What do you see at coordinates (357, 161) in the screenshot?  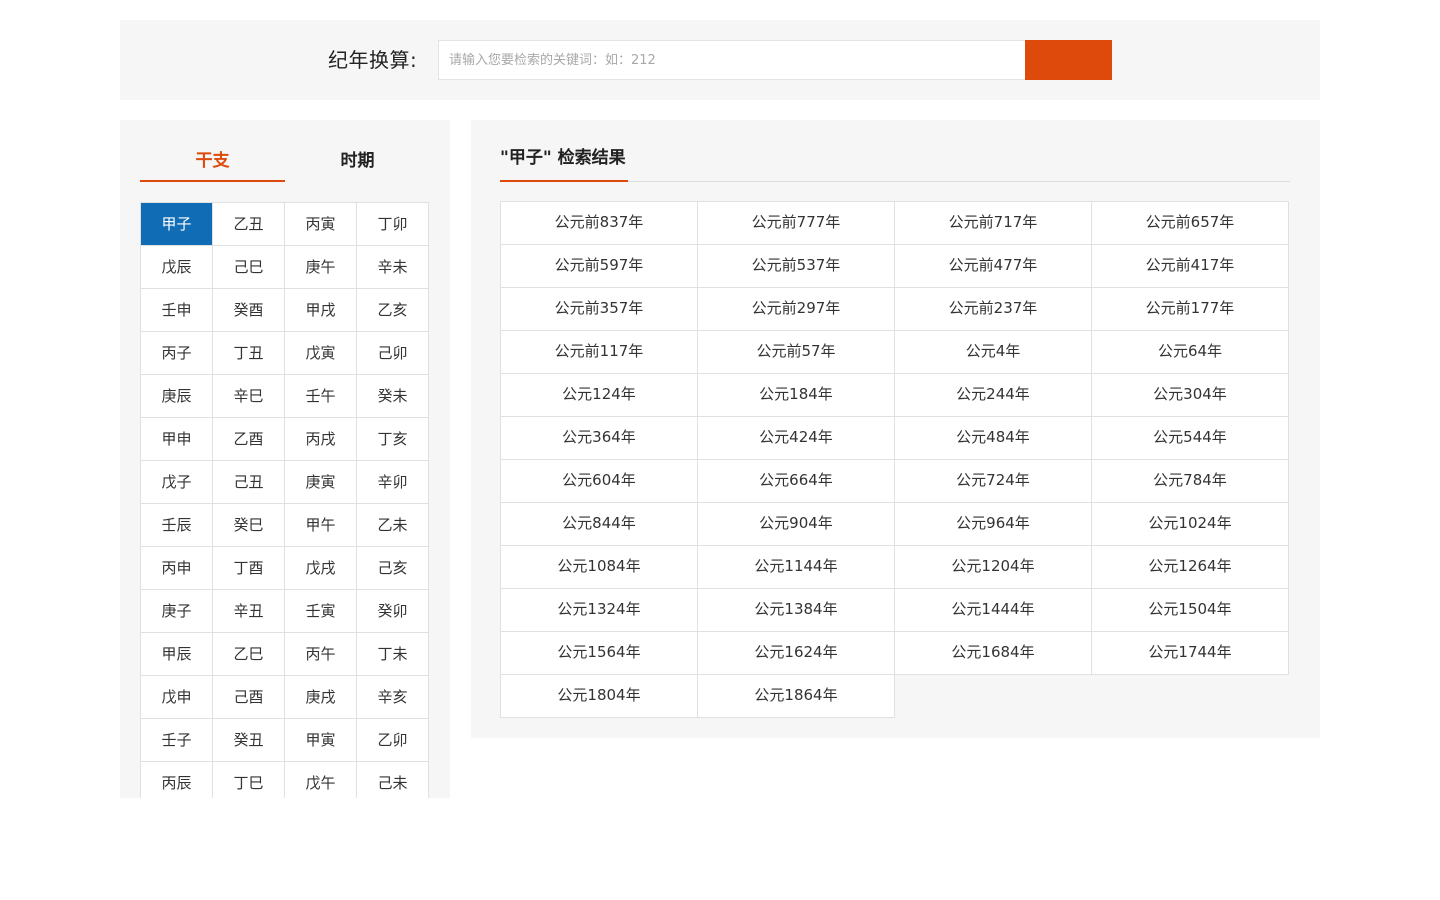 I see `tab-period: 时期` at bounding box center [357, 161].